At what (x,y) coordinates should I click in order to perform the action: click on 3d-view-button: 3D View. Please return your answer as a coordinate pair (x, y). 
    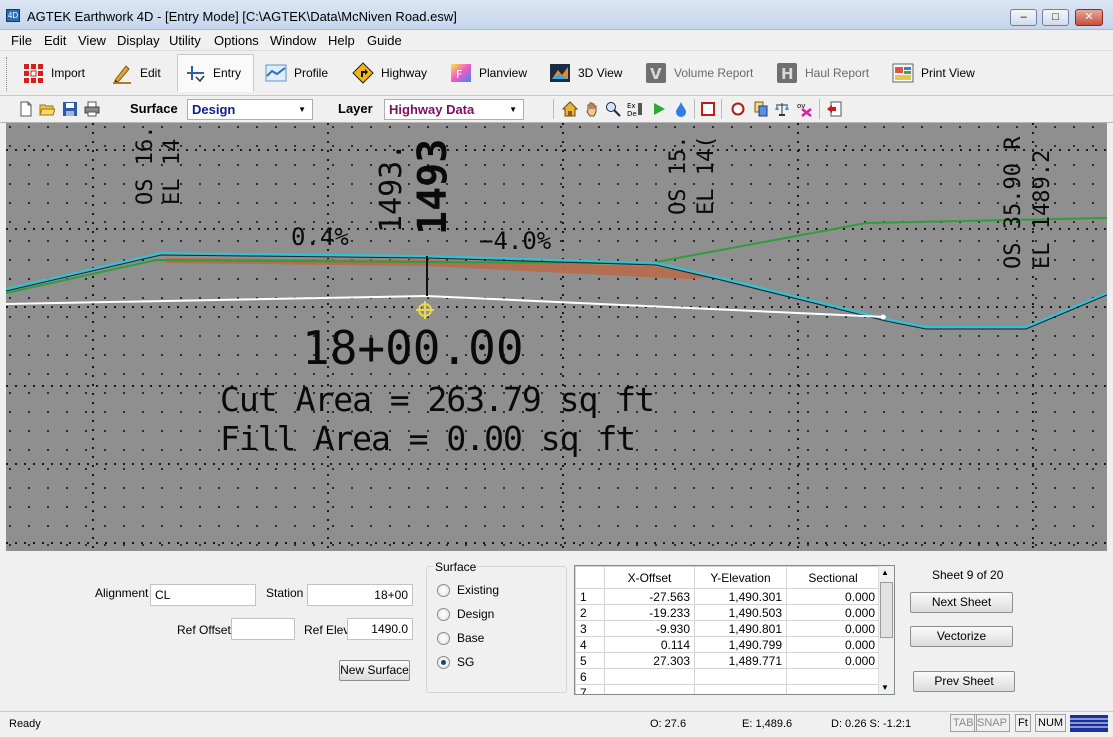
    Looking at the image, I should click on (585, 73).